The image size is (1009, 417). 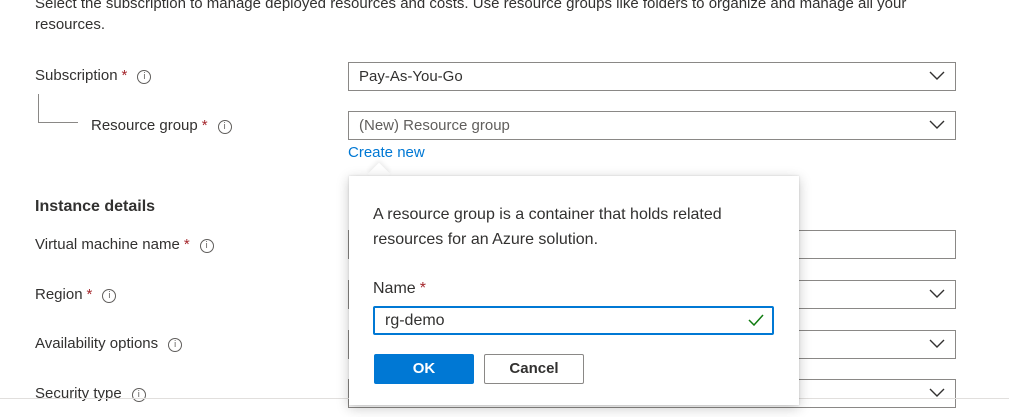 What do you see at coordinates (107, 244) in the screenshot?
I see `vm-name-label: Virtual machine name` at bounding box center [107, 244].